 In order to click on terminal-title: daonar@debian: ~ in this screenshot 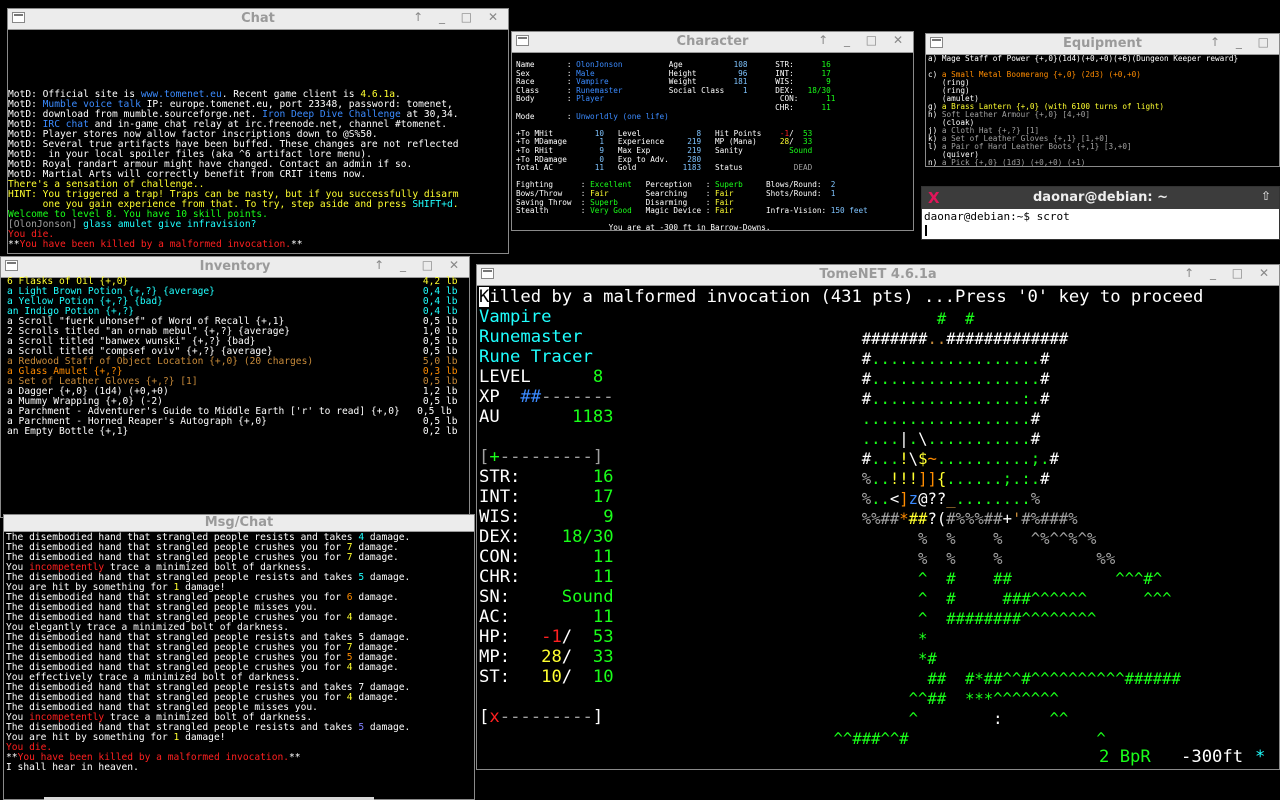, I will do `click(1100, 197)`.